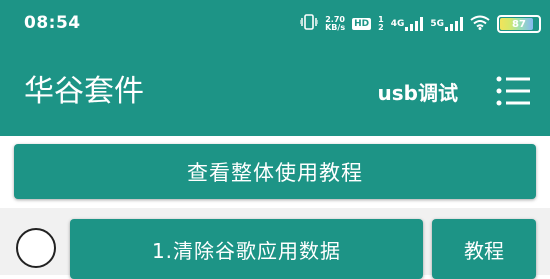  I want to click on hd-icon: HD, so click(362, 24).